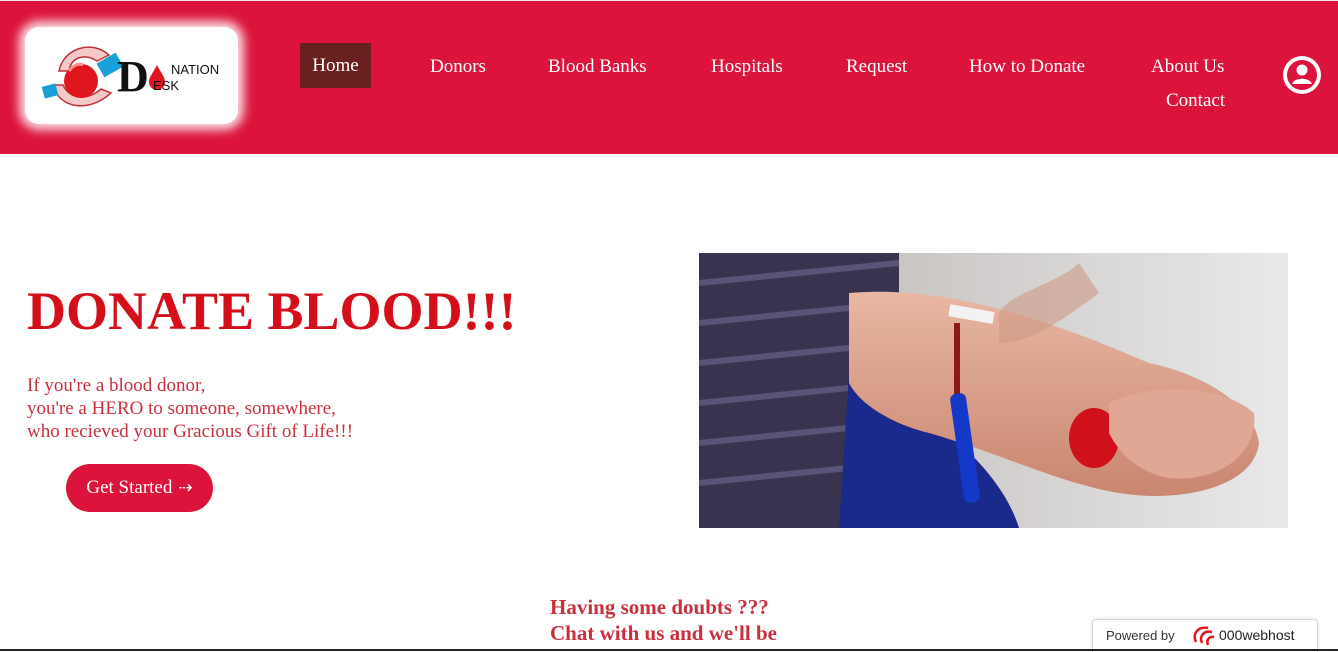 This screenshot has width=1338, height=652. Describe the element at coordinates (116, 385) in the screenshot. I see `hero-text-line-1: If you're a blood donor,` at that location.